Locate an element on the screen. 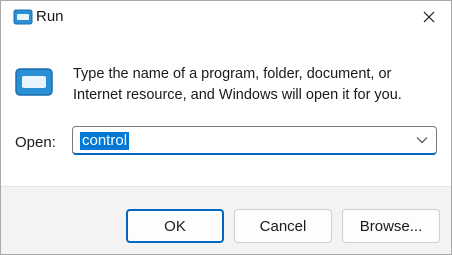 Image resolution: width=452 pixels, height=255 pixels. window-title: Run is located at coordinates (50, 16).